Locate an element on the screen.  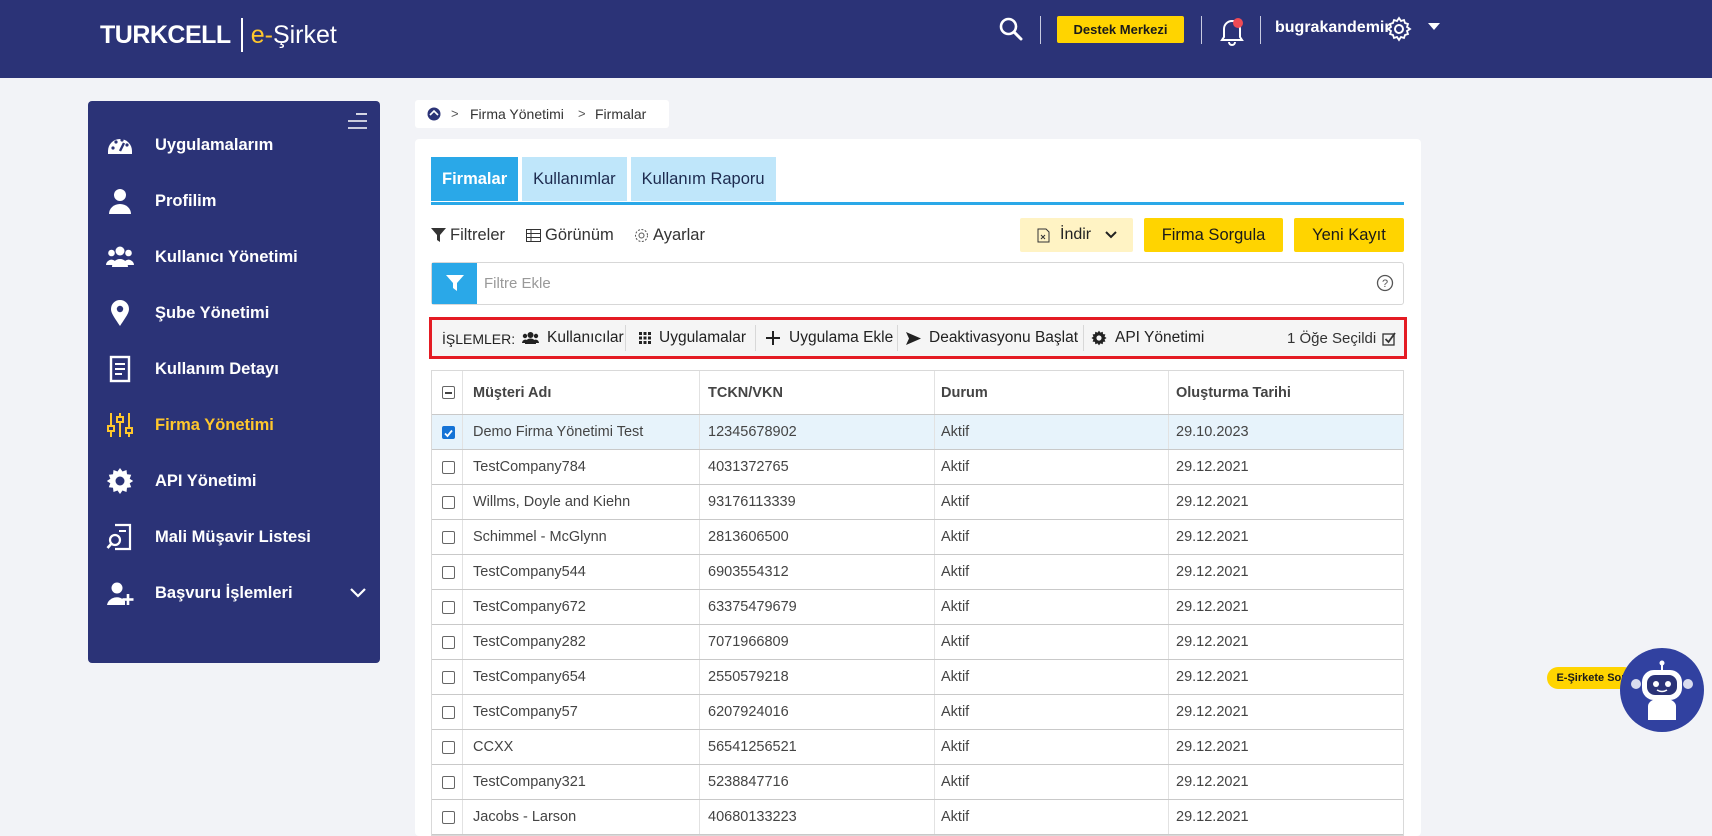
column-header-name: Müşteri Adı is located at coordinates (512, 392).